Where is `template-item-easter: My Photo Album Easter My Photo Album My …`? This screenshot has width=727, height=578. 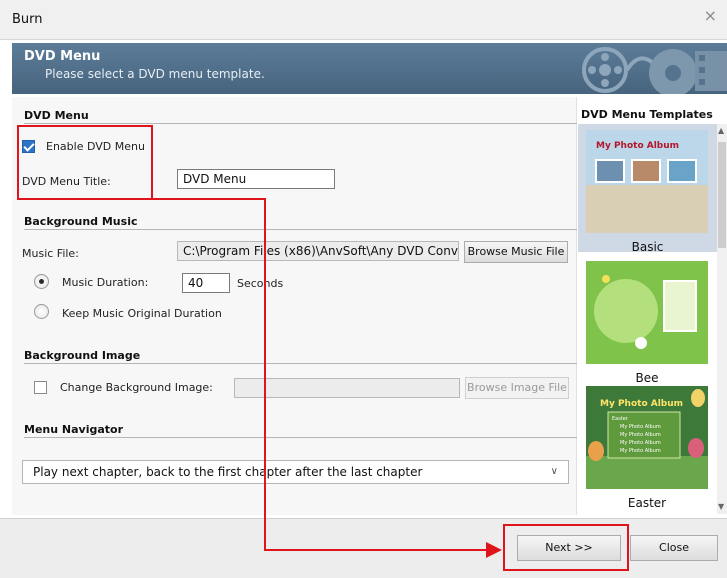 template-item-easter: My Photo Album Easter My Photo Album My … is located at coordinates (647, 448).